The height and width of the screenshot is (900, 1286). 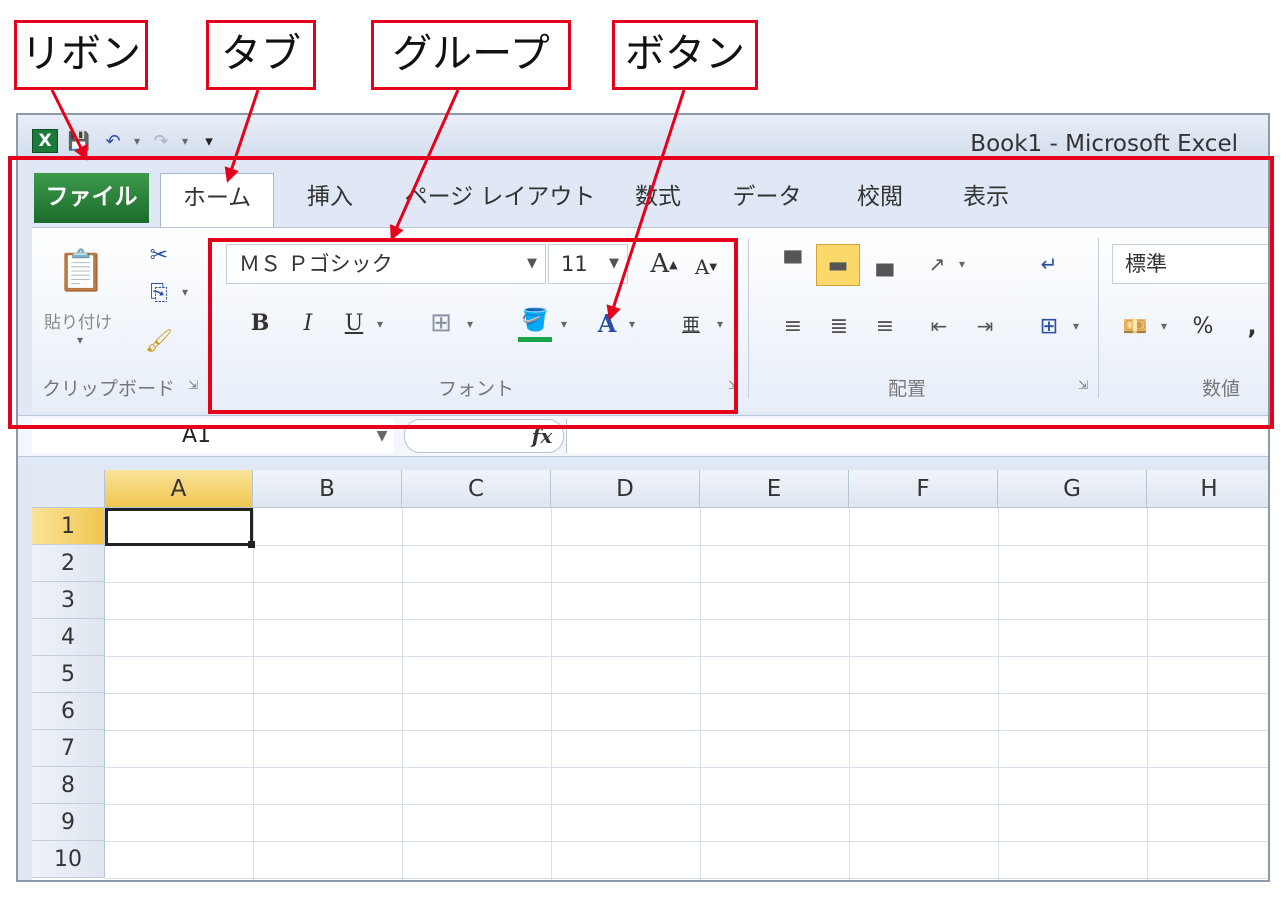 What do you see at coordinates (1190, 264) in the screenshot?
I see `number-format-combo: 標準` at bounding box center [1190, 264].